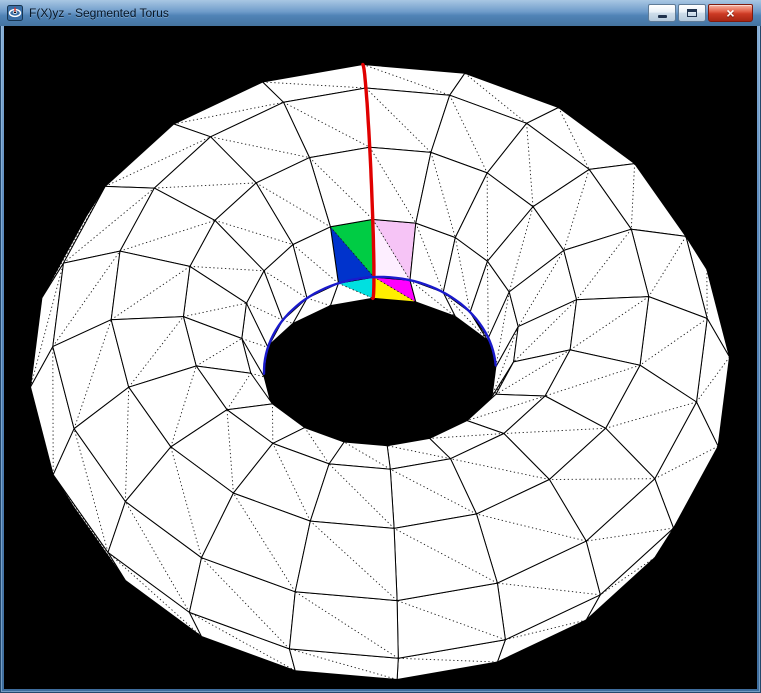  Describe the element at coordinates (662, 16) in the screenshot. I see `minimize-icon` at that location.